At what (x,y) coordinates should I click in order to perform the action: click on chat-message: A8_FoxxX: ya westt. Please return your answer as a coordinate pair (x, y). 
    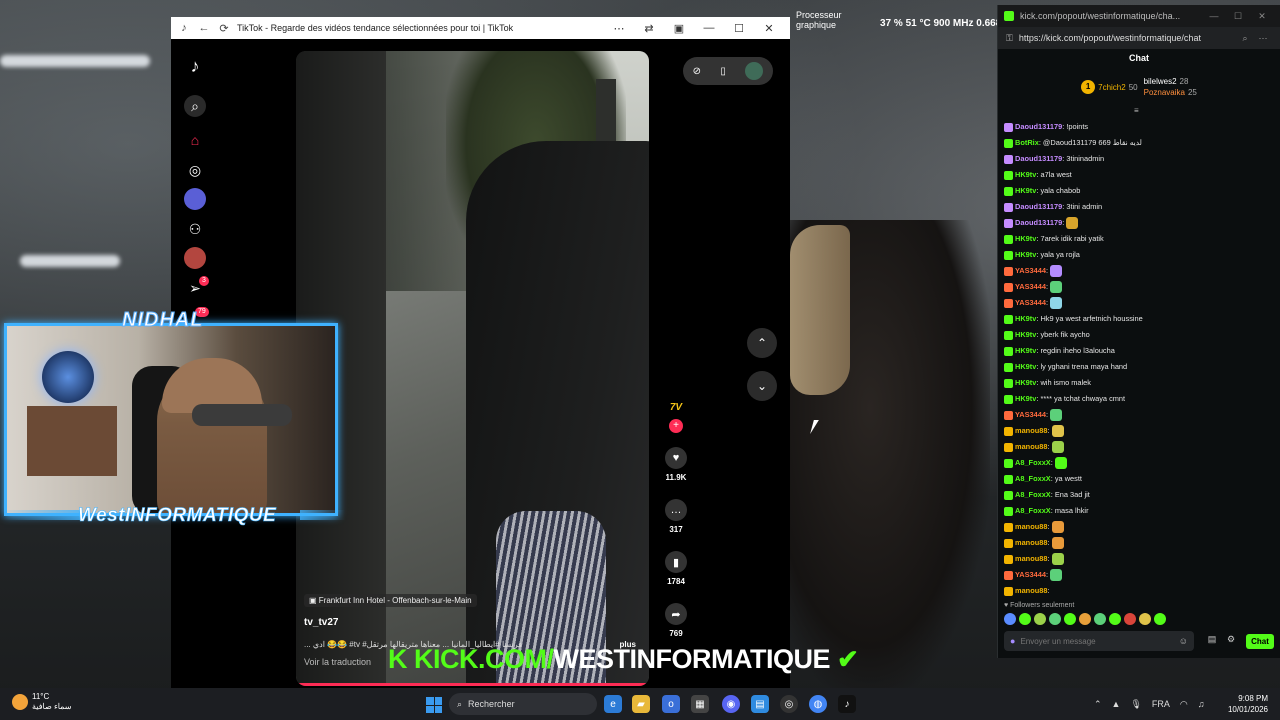
    Looking at the image, I should click on (1139, 479).